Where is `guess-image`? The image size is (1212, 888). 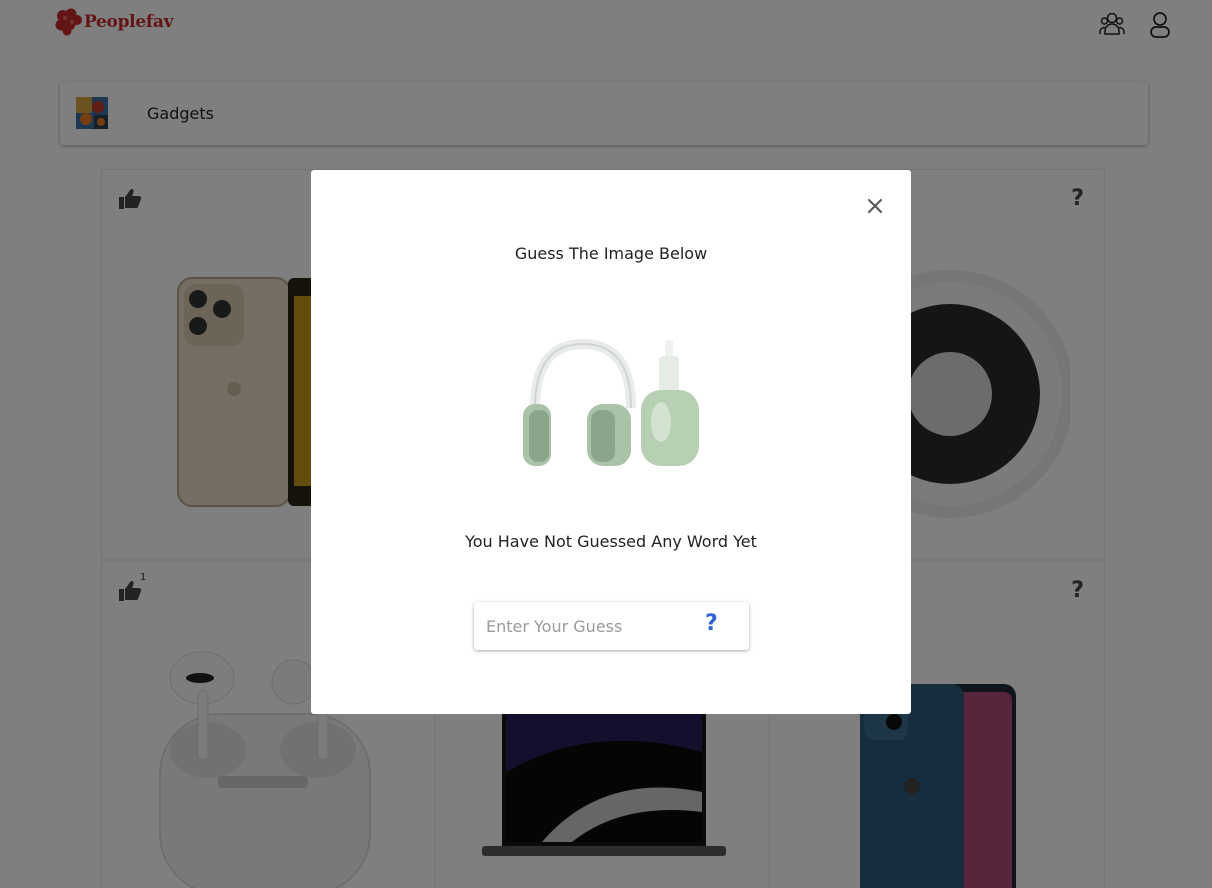 guess-image is located at coordinates (611, 402).